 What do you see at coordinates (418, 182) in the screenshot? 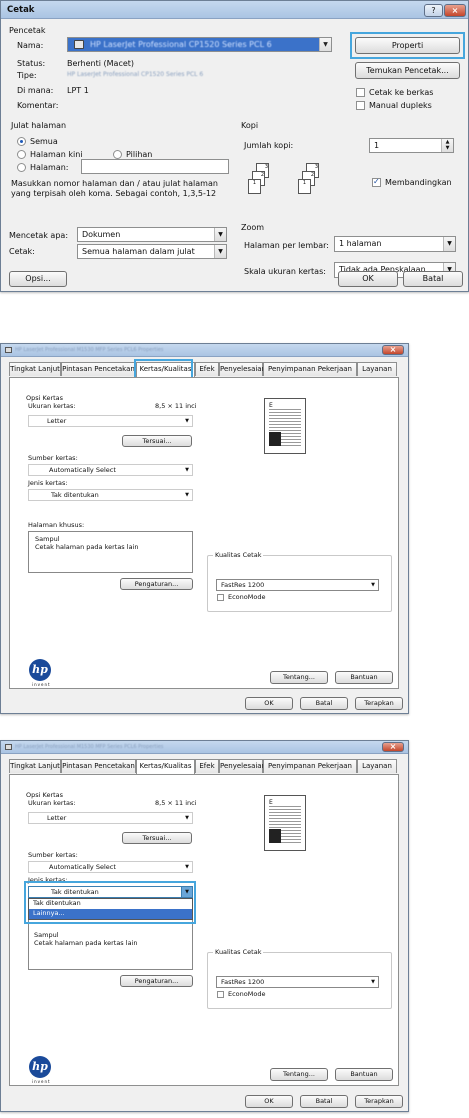
I see `collate-label: Membandingkan` at bounding box center [418, 182].